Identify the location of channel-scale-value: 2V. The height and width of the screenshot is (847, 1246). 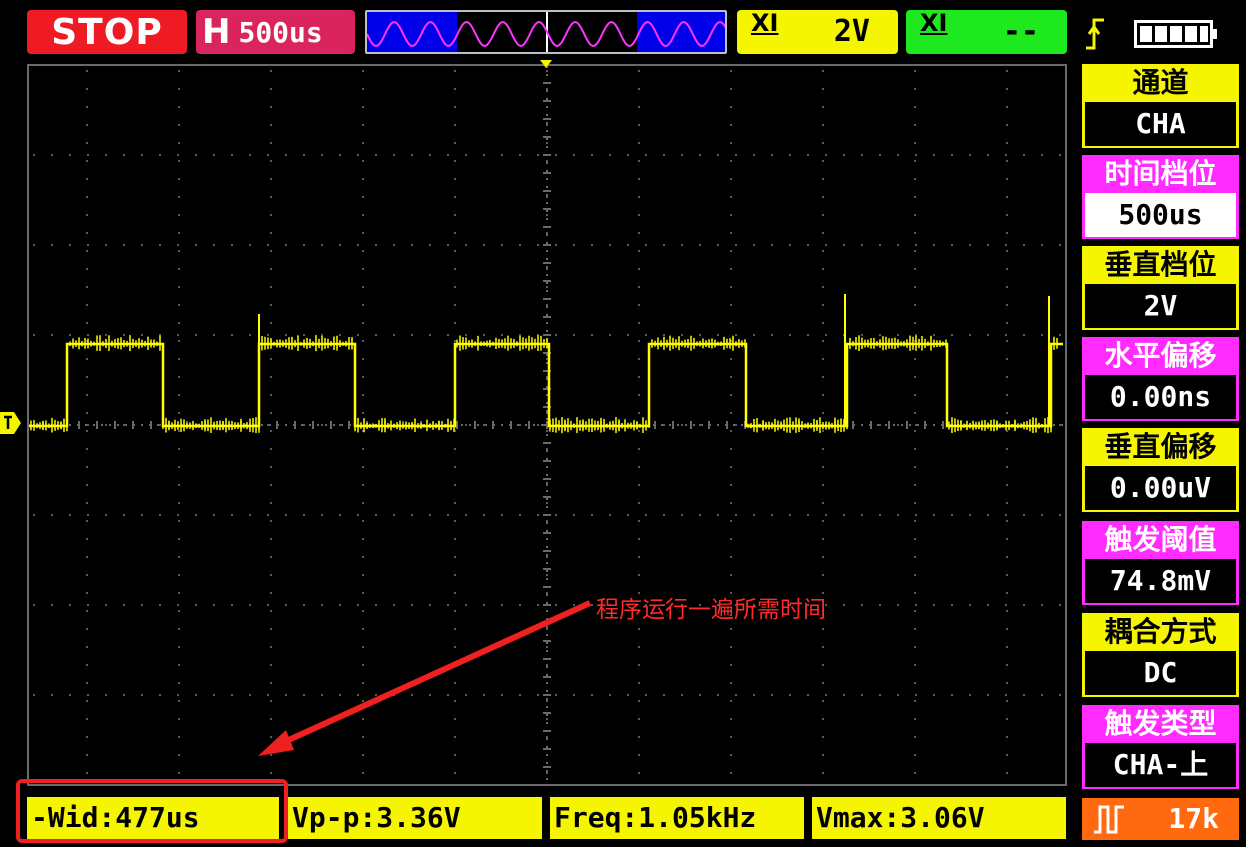
(851, 31).